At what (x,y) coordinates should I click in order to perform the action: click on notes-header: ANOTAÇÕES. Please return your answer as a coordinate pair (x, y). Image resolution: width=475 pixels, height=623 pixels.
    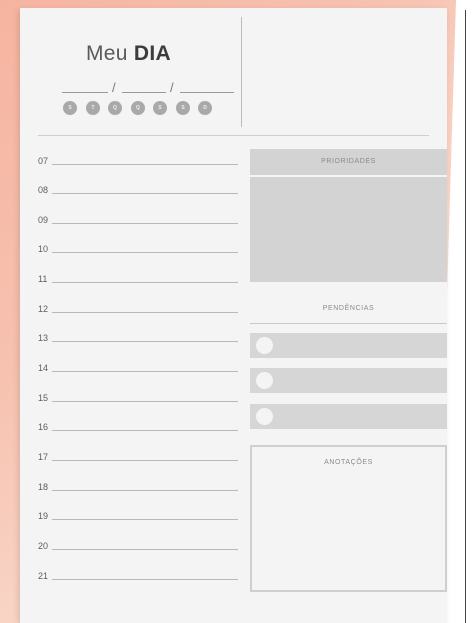
    Looking at the image, I should click on (348, 462).